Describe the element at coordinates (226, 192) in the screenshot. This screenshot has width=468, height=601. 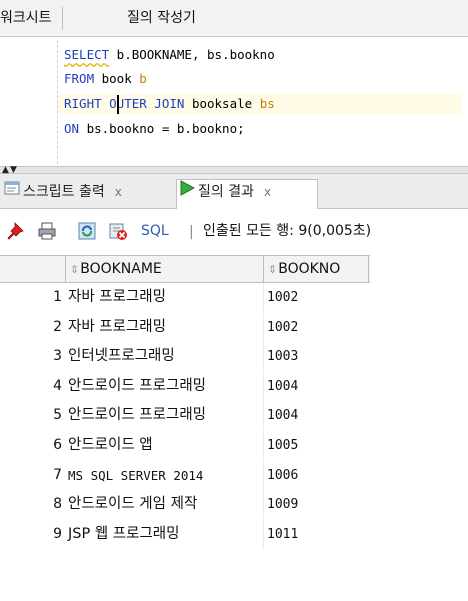
I see `tab-query-result-label: 질의 결과` at that location.